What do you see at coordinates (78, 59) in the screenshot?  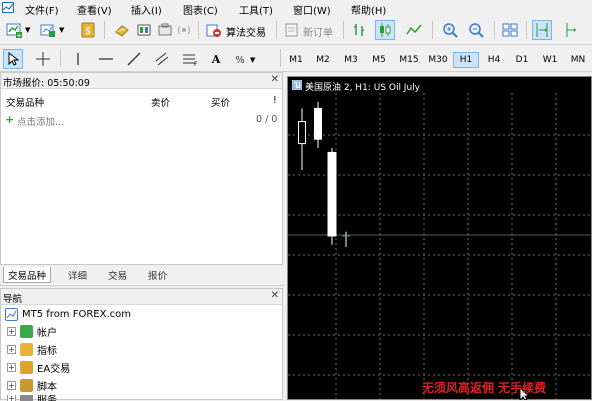 I see `vertical-line-icon` at bounding box center [78, 59].